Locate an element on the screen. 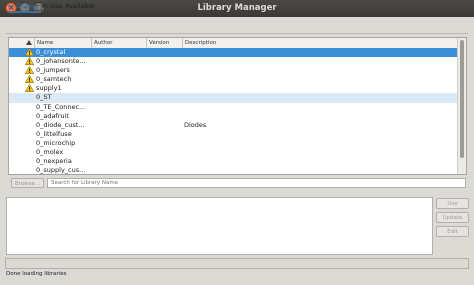  scrollbar-thumb is located at coordinates (462, 99).